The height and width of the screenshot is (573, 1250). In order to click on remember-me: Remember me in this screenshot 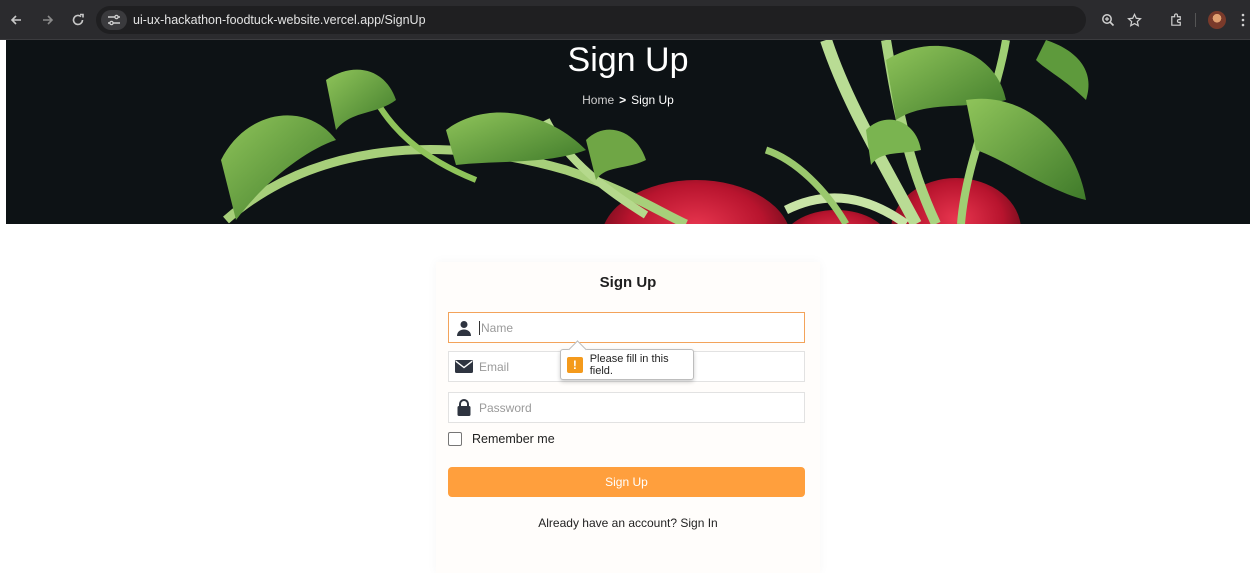, I will do `click(501, 439)`.